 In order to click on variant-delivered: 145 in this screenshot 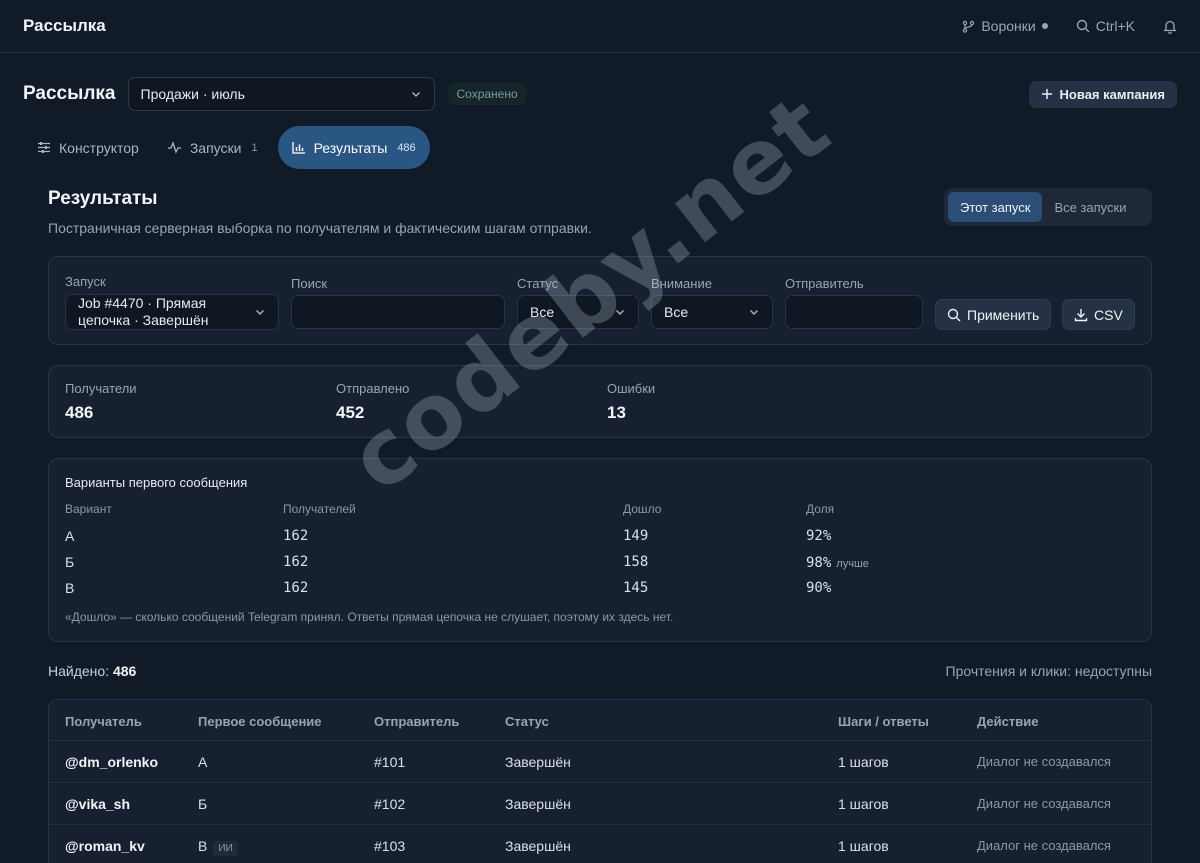, I will do `click(636, 588)`.